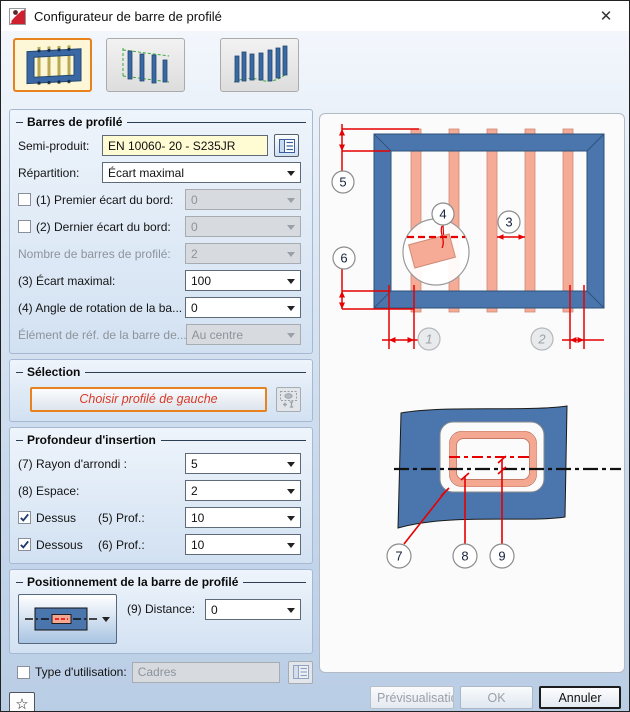 The width and height of the screenshot is (630, 712). I want to click on usage-type-label: Type d'utilisation:, so click(80, 672).